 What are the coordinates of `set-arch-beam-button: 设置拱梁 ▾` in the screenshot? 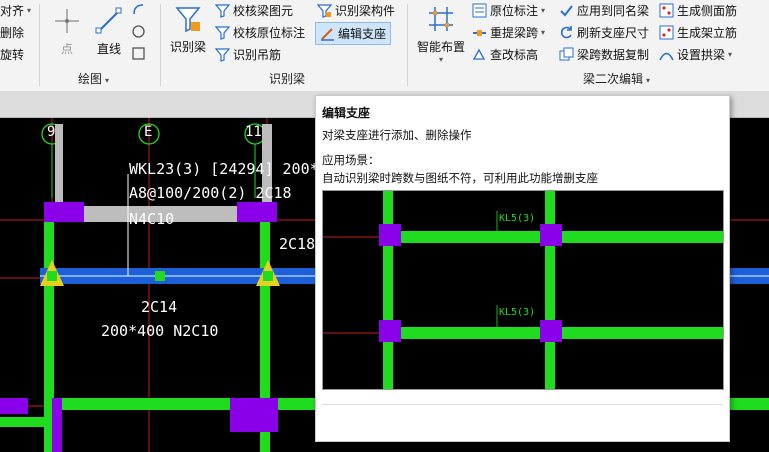 It's located at (695, 54).